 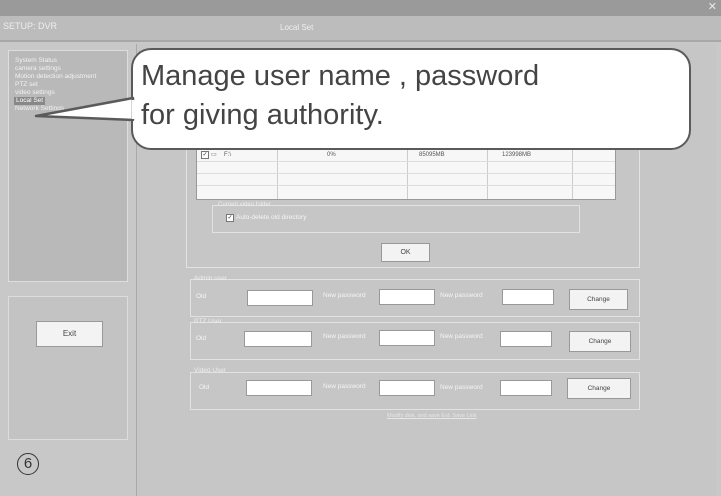 What do you see at coordinates (526, 388) in the screenshot?
I see `video-new2-field` at bounding box center [526, 388].